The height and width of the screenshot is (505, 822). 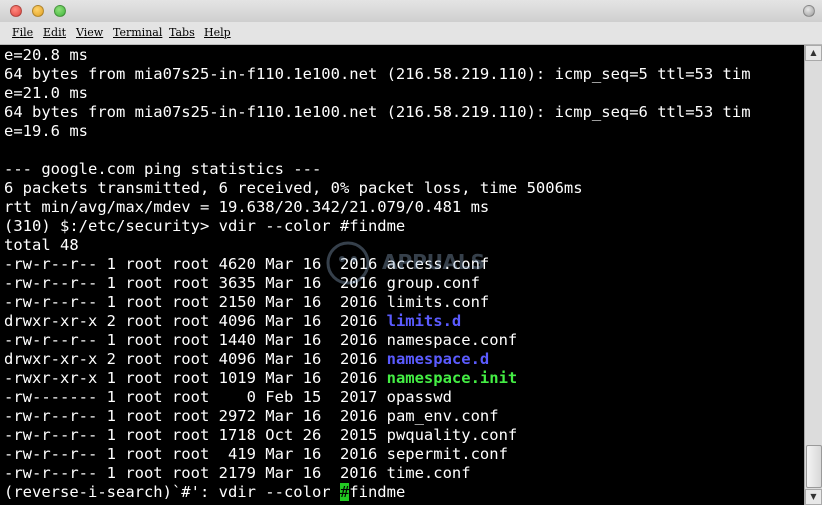 I want to click on output-line: --- google.com ping statistics ---, so click(x=163, y=169).